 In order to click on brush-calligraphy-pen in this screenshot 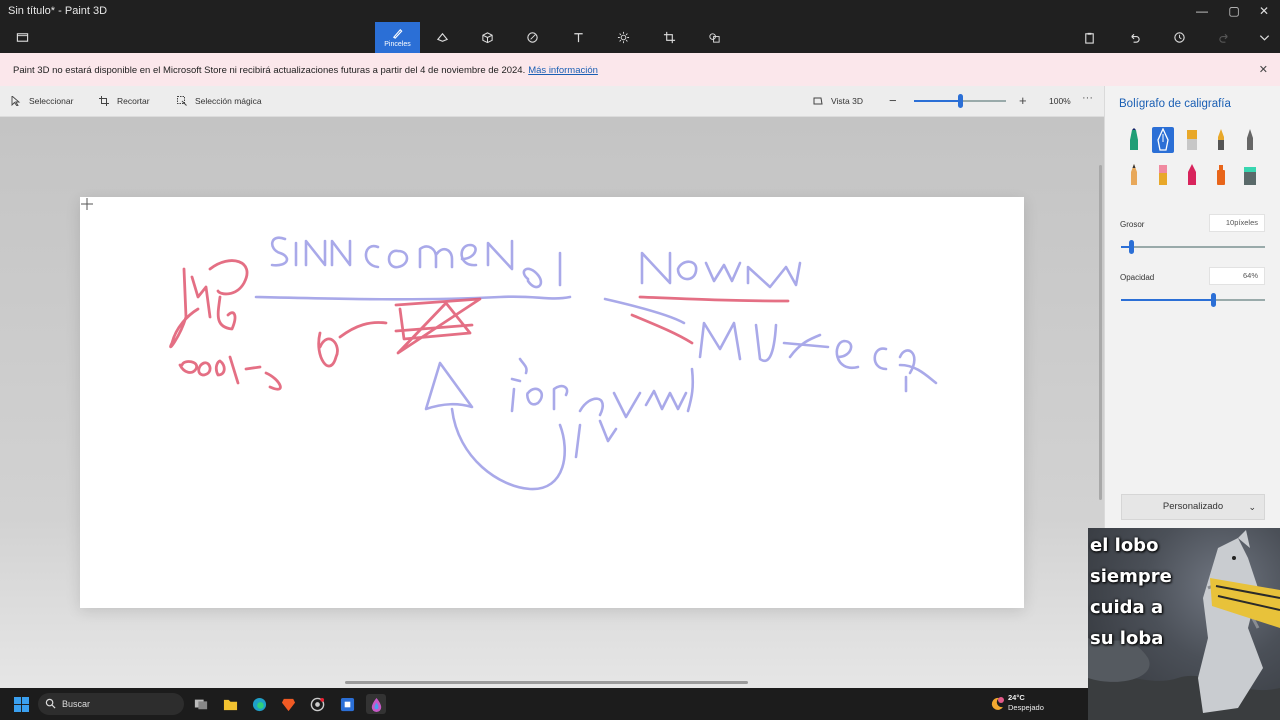, I will do `click(1163, 140)`.